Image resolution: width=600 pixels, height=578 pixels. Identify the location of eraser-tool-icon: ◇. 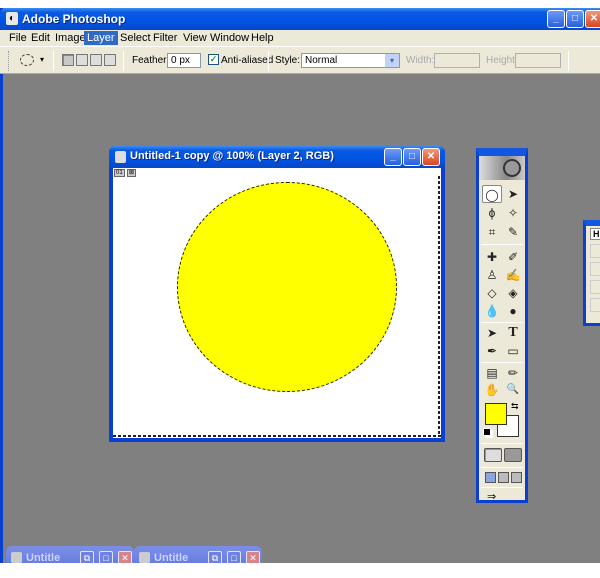
(492, 293).